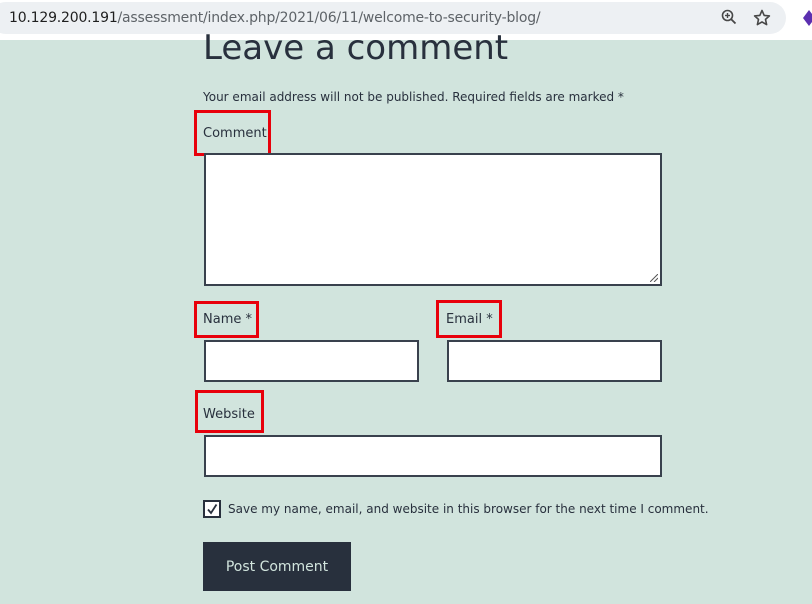  What do you see at coordinates (807, 18) in the screenshot?
I see `extension-icon` at bounding box center [807, 18].